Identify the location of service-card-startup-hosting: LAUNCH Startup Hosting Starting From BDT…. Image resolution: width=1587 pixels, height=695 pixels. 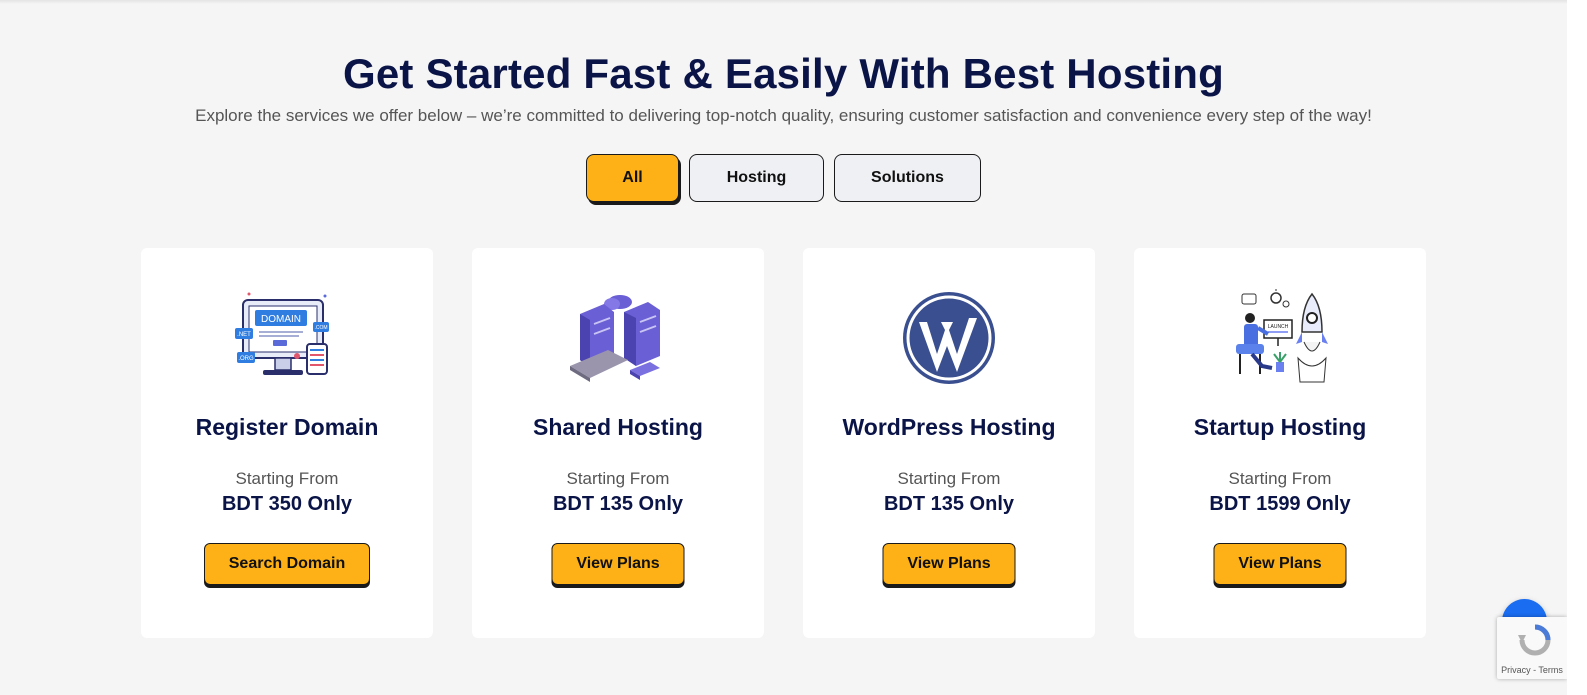
(1280, 443).